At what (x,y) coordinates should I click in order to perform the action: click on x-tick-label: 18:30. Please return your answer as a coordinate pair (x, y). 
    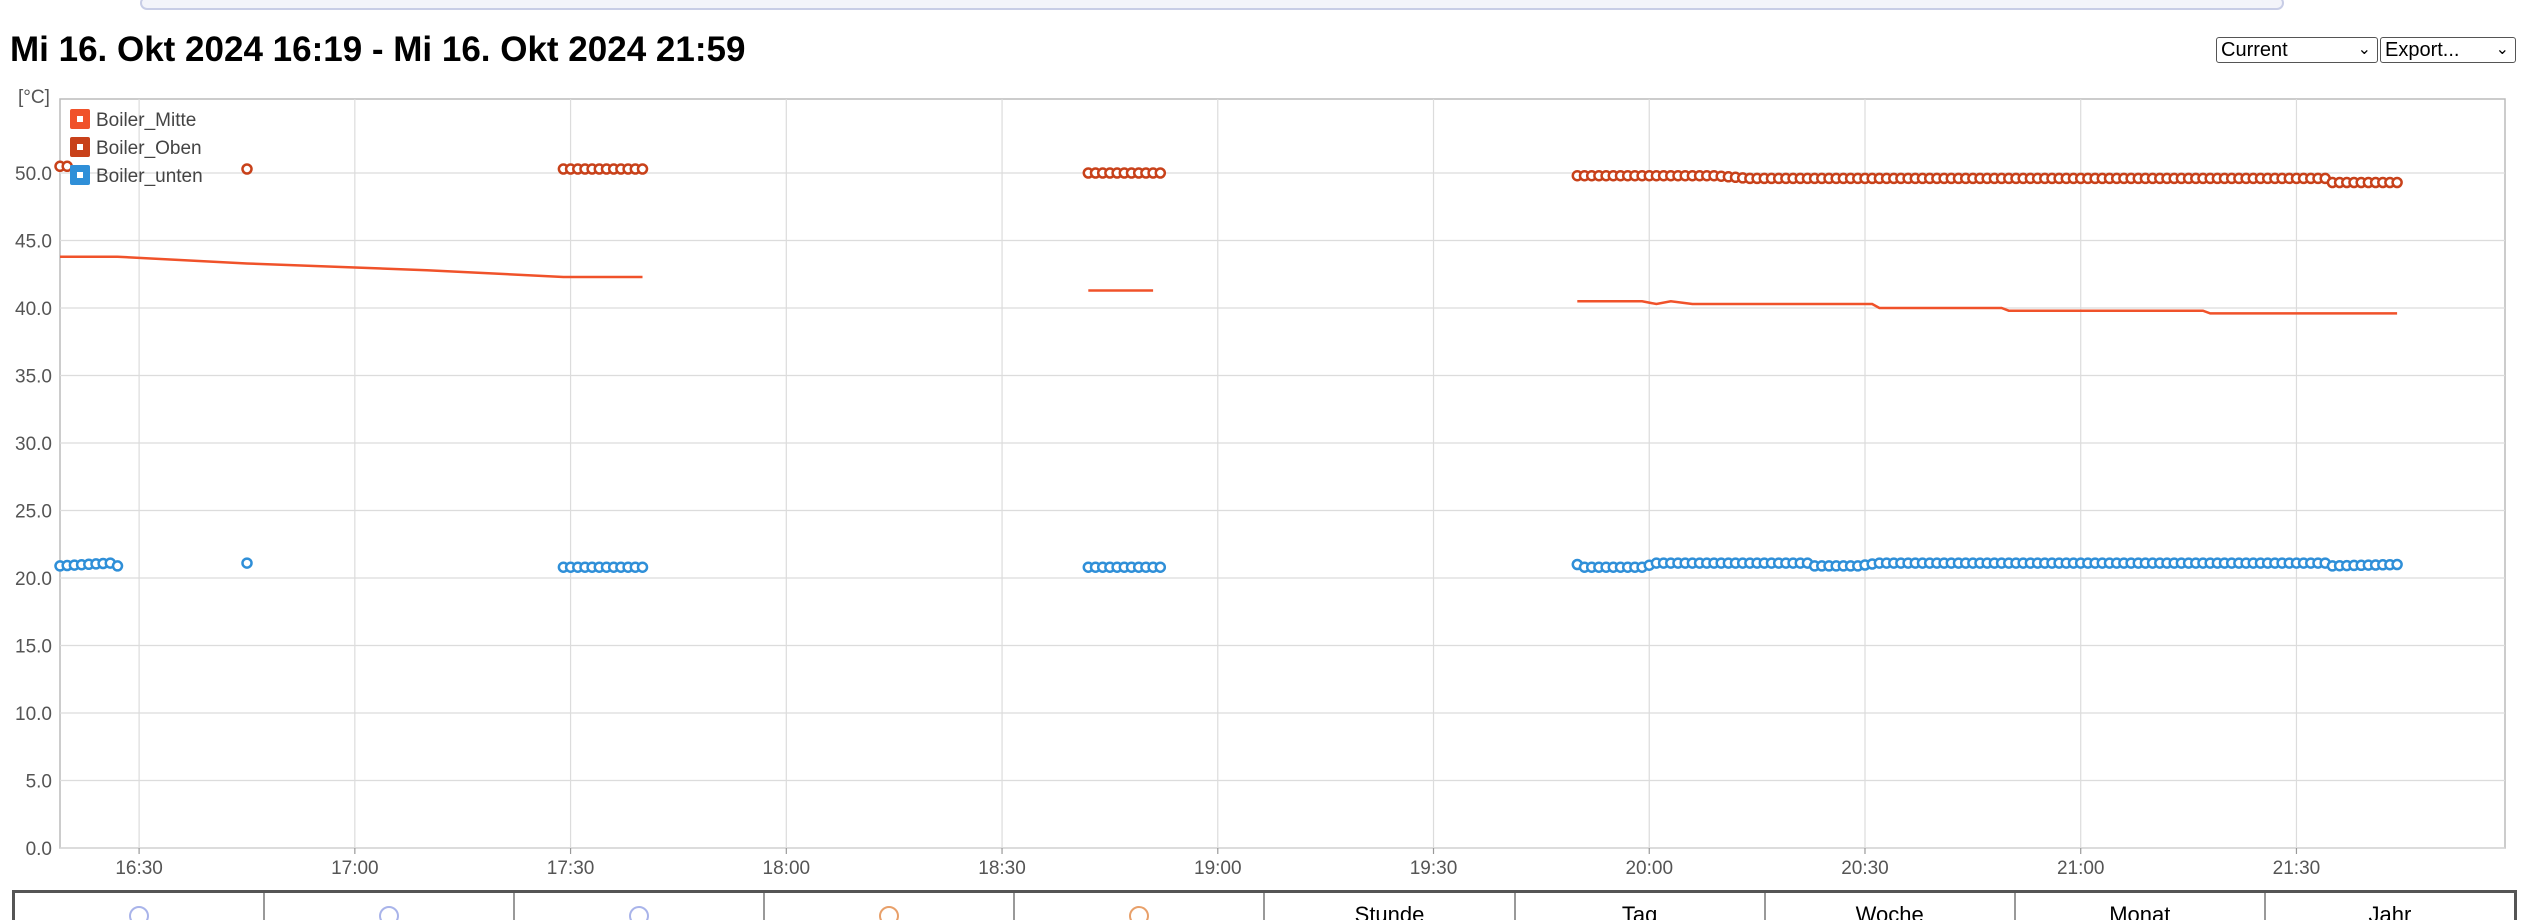
    Looking at the image, I should click on (1002, 868).